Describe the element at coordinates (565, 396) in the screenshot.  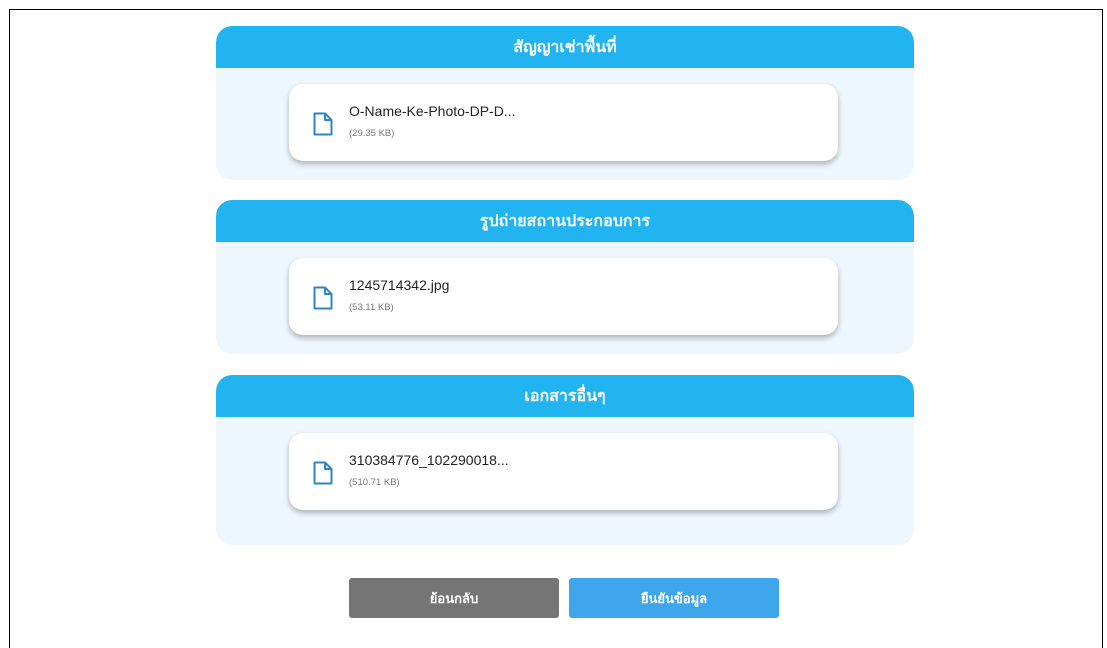
I see `section-title: เอกสารอื่นๆ` at that location.